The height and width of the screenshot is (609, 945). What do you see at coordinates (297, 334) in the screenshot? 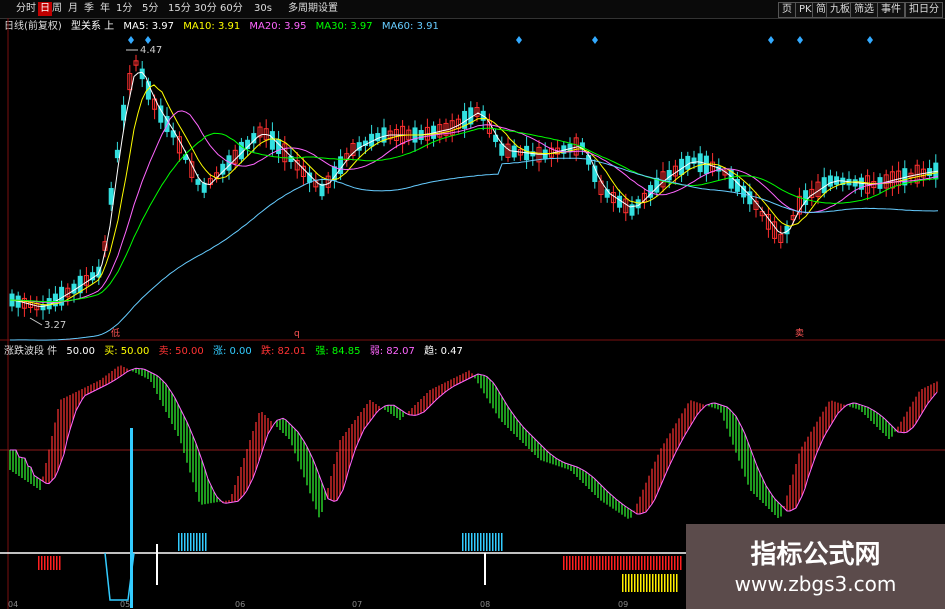
I see `marker-q: q` at bounding box center [297, 334].